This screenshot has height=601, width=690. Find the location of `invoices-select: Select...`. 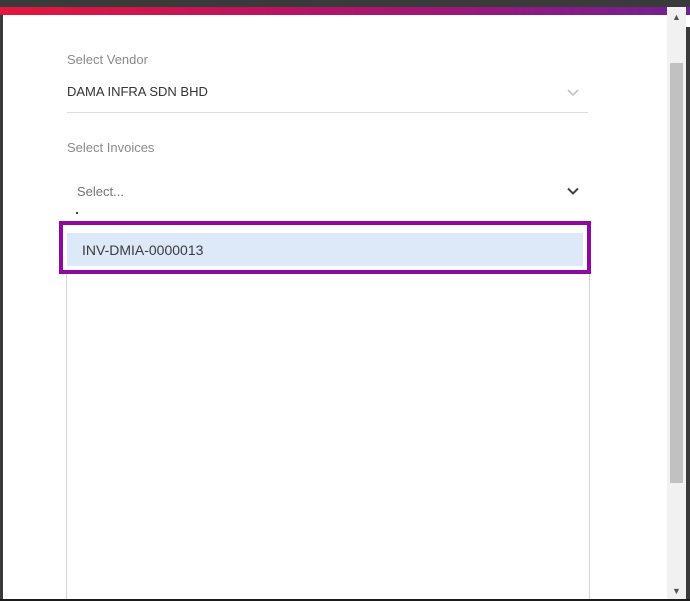

invoices-select: Select... is located at coordinates (327, 191).